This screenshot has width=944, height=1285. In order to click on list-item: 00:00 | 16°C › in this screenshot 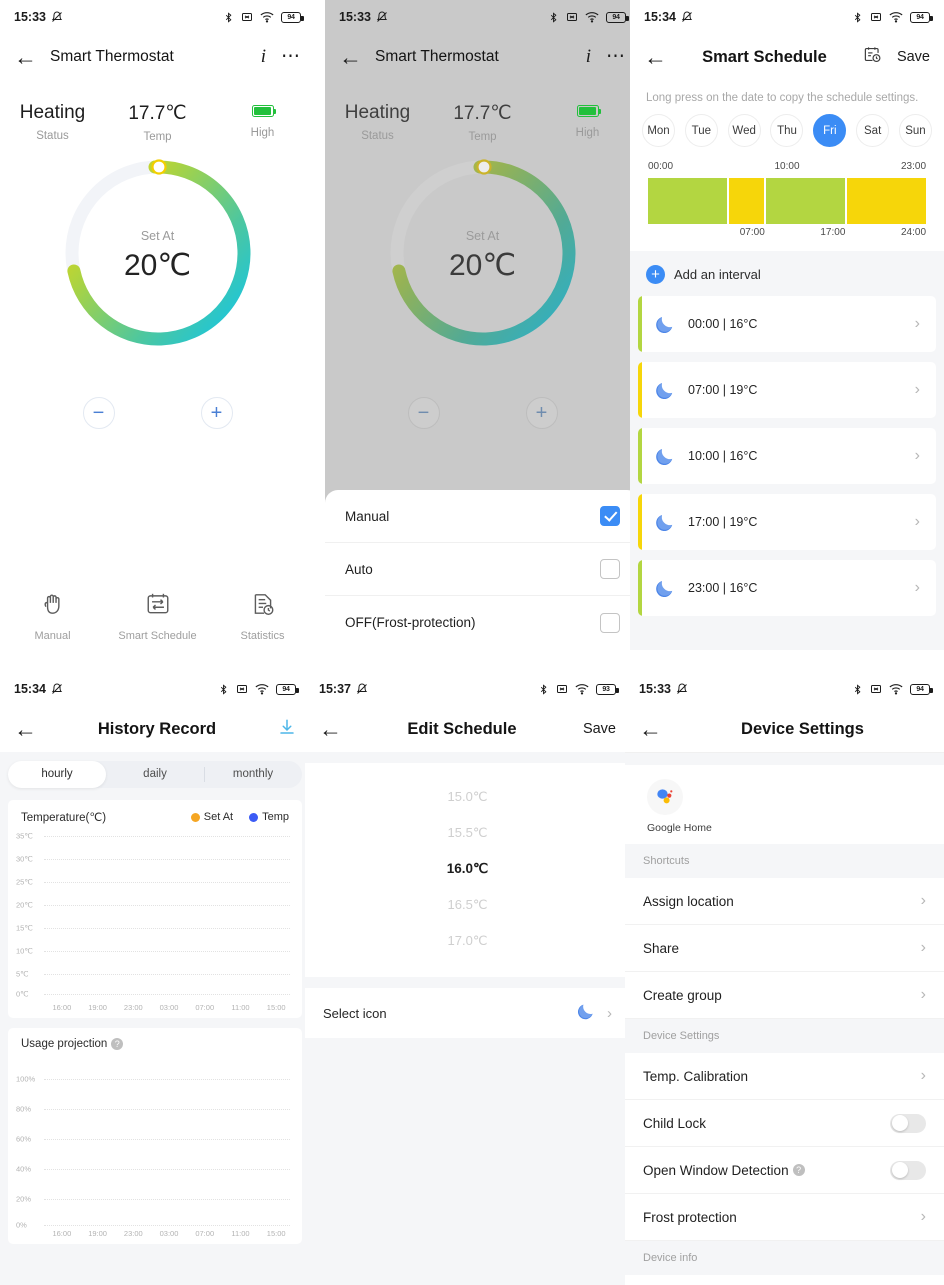, I will do `click(787, 324)`.